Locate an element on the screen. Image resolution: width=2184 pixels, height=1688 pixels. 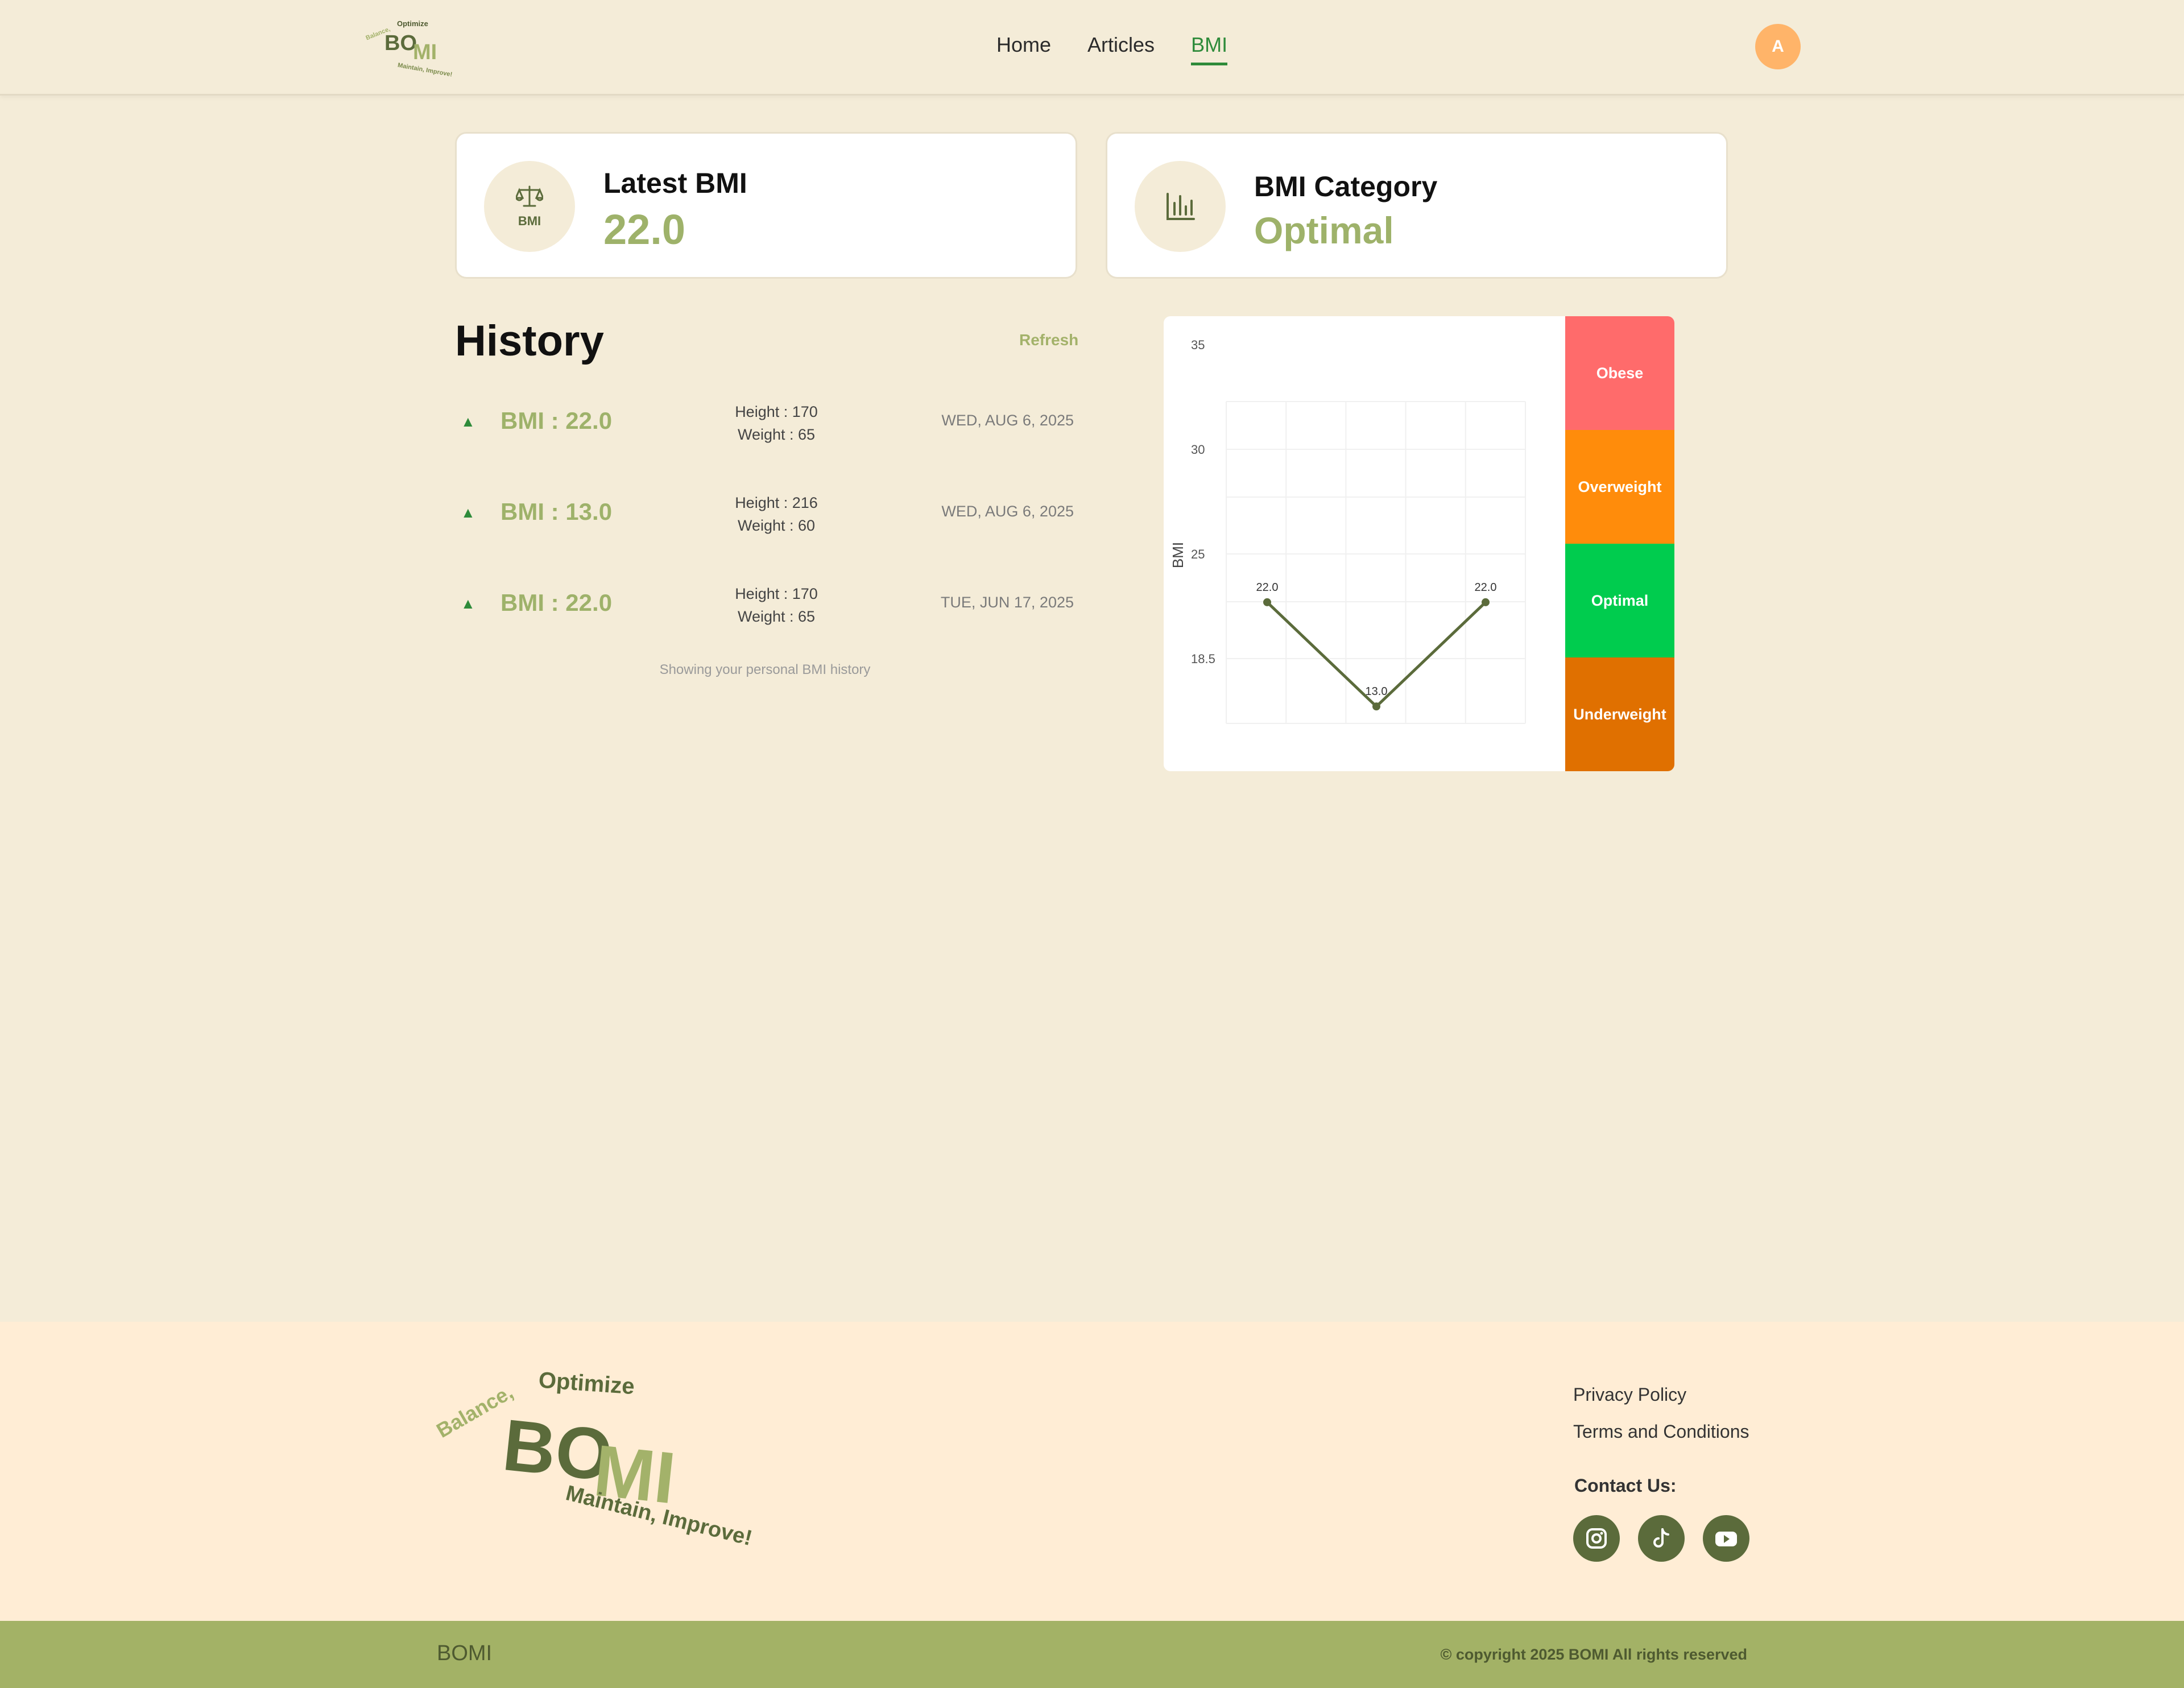
y-tick-label: 25 is located at coordinates (1198, 554).